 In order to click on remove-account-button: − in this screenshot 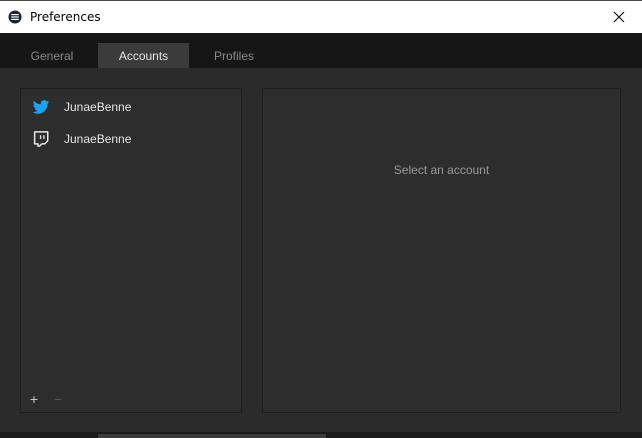, I will do `click(58, 399)`.